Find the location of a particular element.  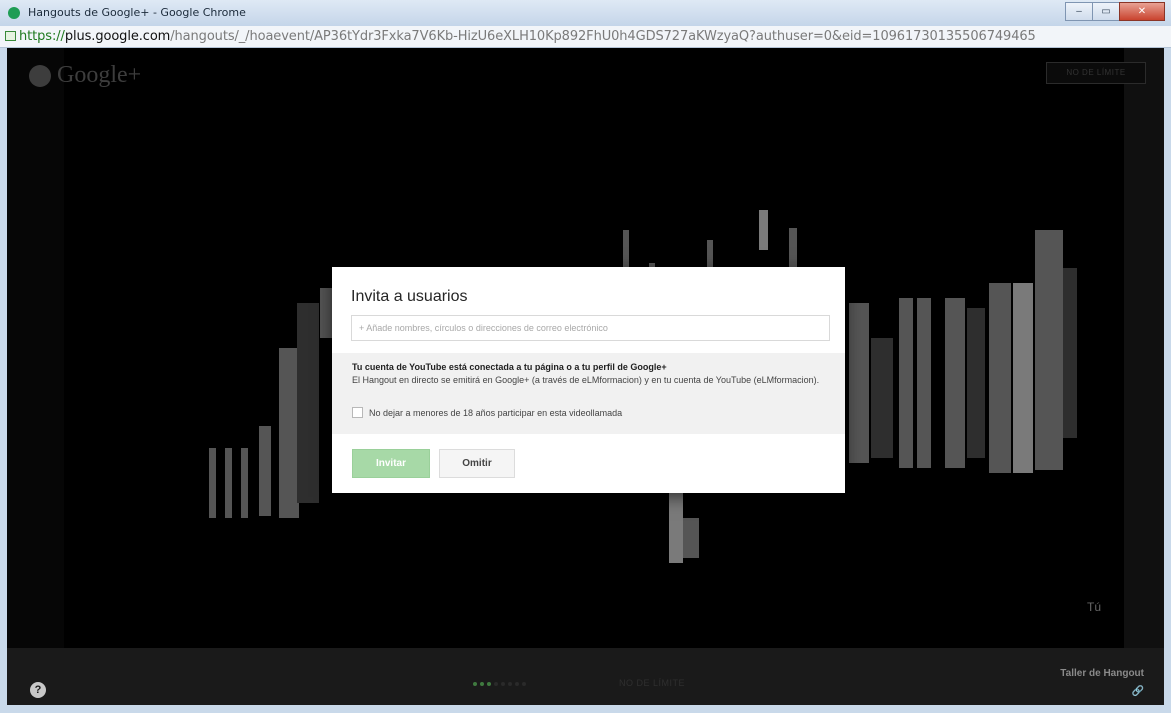

no-limit-button: NO DE LÍMITE is located at coordinates (1096, 73).